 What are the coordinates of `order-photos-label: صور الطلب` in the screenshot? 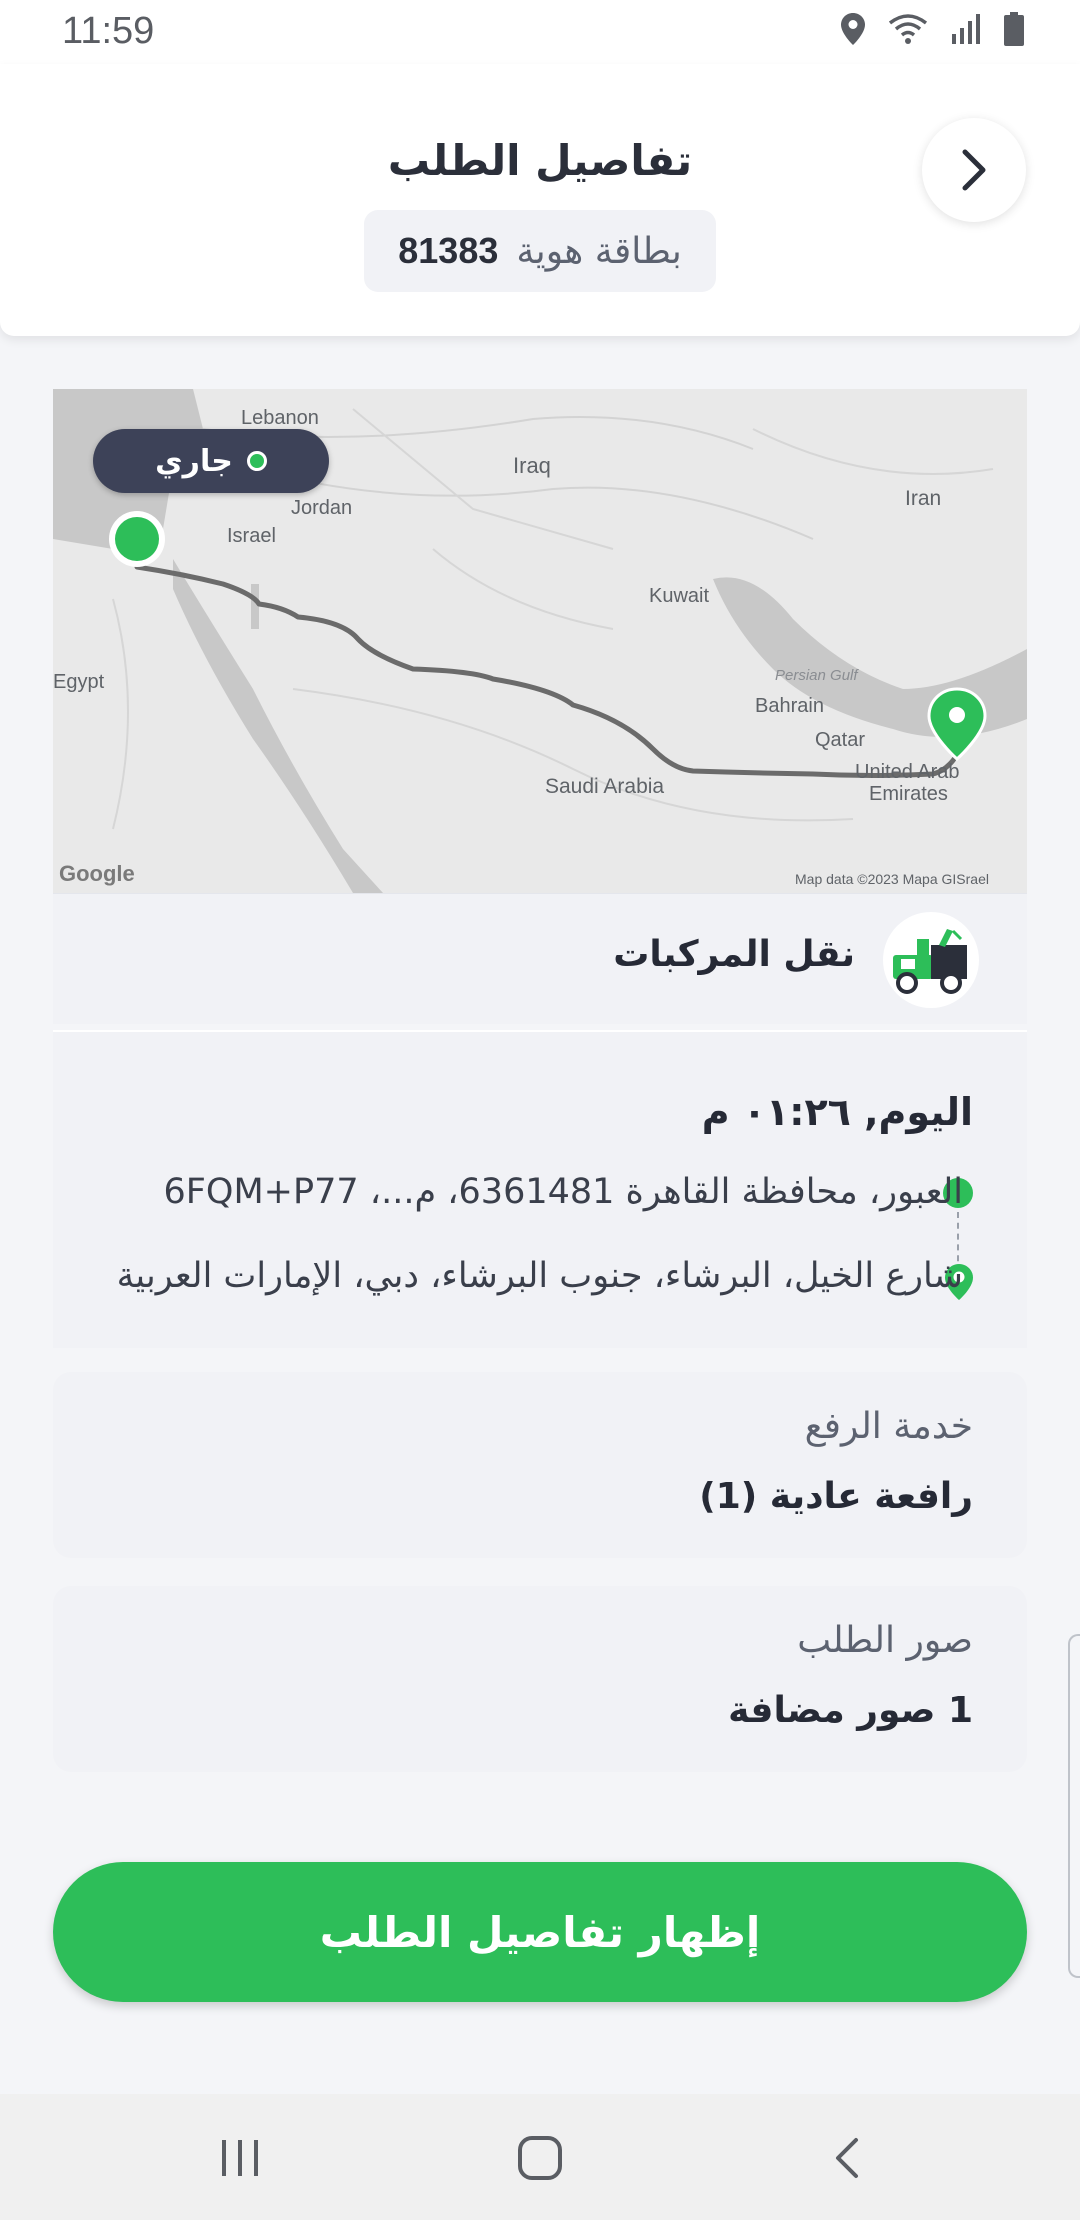 It's located at (885, 1640).